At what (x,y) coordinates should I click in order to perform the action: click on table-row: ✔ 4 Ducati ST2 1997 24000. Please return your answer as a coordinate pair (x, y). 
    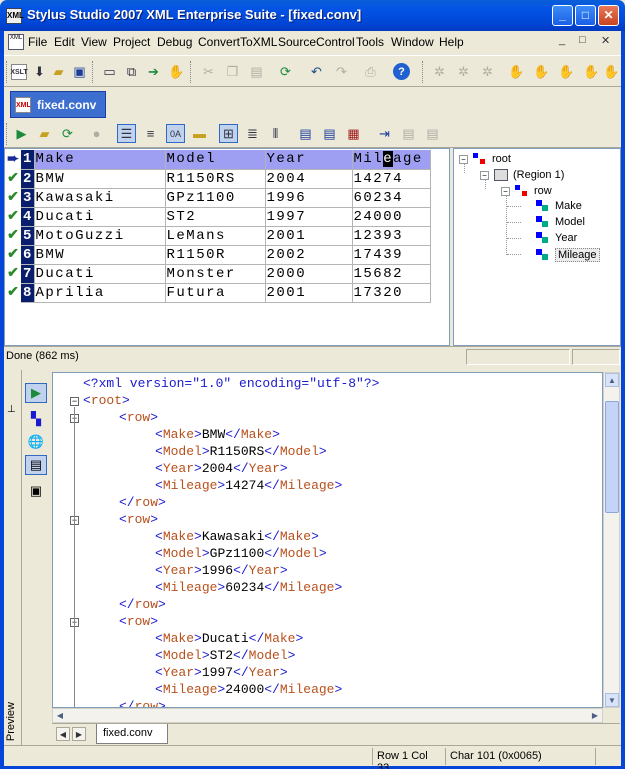
    Looking at the image, I should click on (218, 217).